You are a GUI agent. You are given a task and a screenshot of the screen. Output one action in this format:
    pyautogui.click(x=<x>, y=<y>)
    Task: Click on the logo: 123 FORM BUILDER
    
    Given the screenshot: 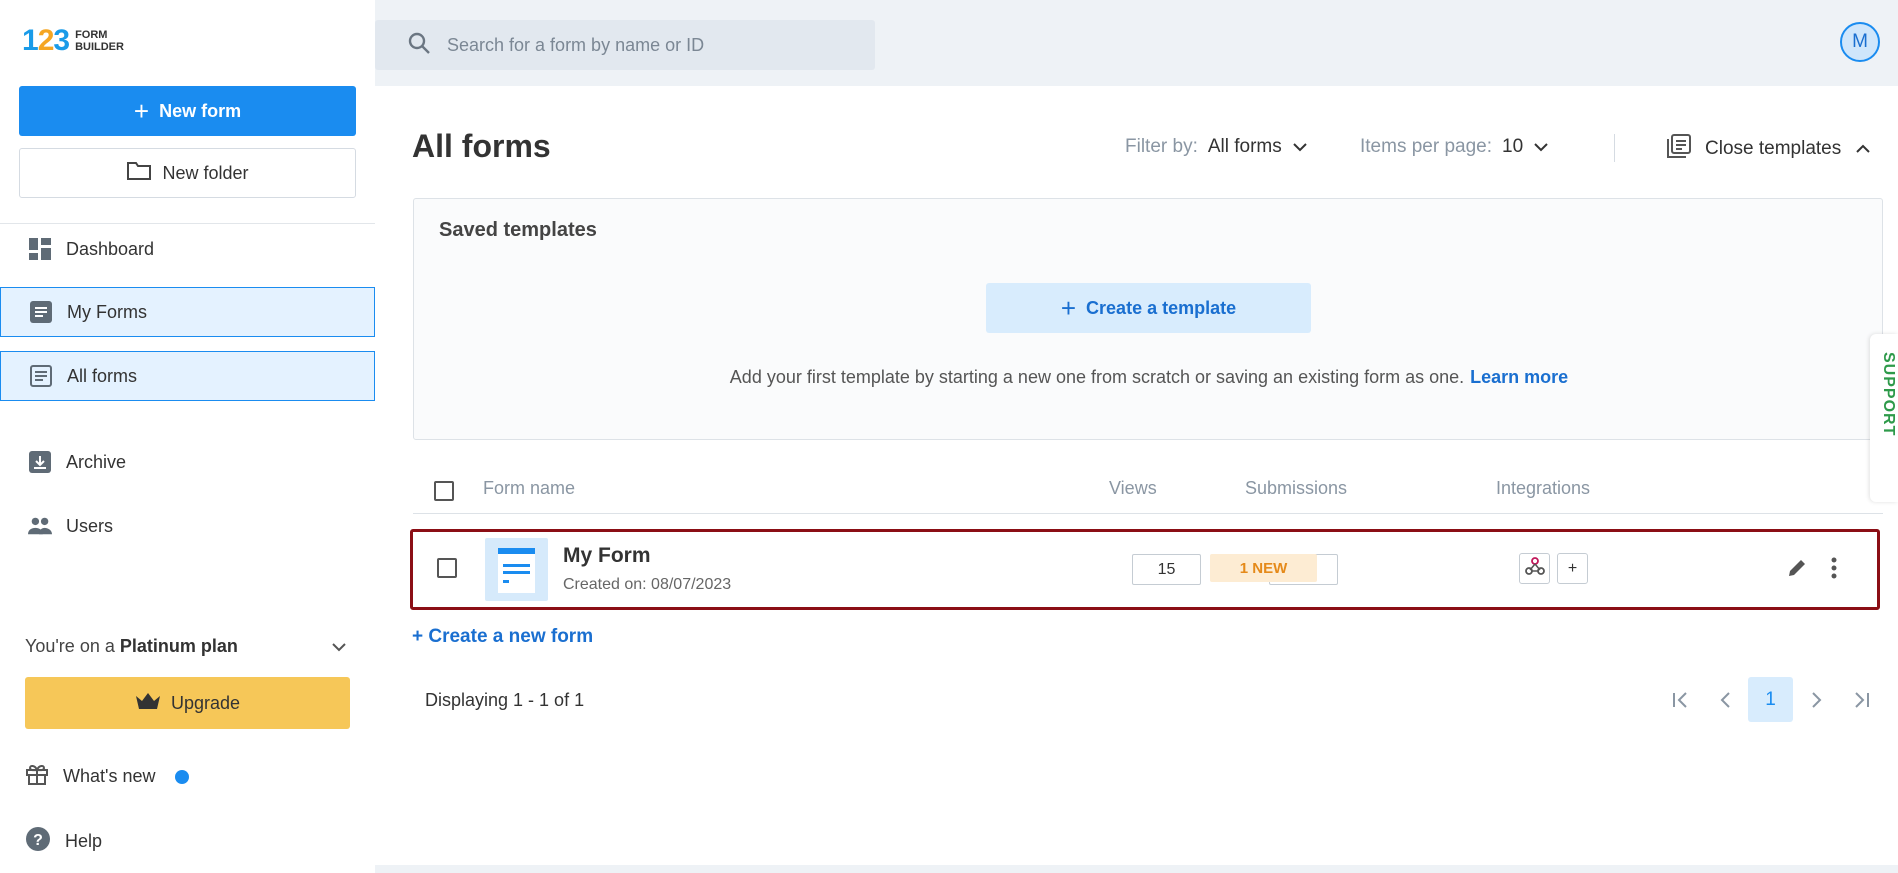 What is the action you would take?
    pyautogui.click(x=73, y=41)
    